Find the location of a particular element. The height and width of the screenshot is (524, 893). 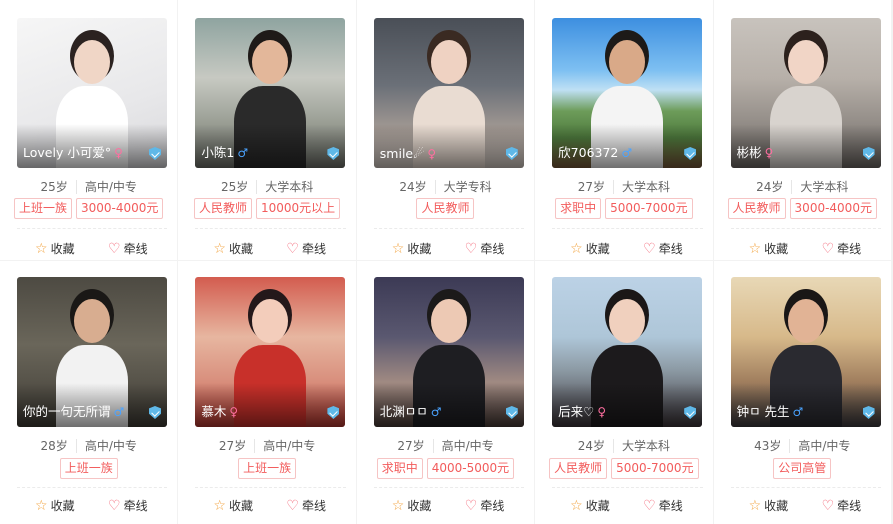

profile-tags: 人民教师 10000元以上 is located at coordinates (266, 208).